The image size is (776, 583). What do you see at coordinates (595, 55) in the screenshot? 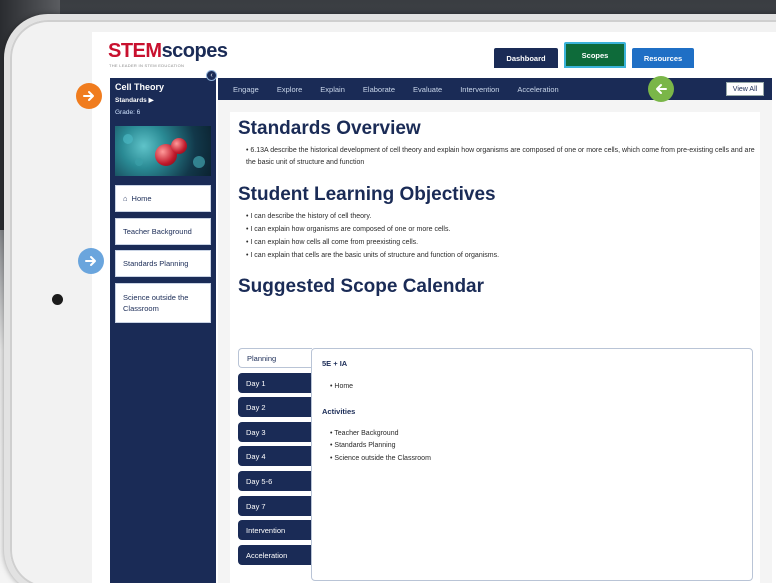
I see `tab-scopes: Scopes` at bounding box center [595, 55].